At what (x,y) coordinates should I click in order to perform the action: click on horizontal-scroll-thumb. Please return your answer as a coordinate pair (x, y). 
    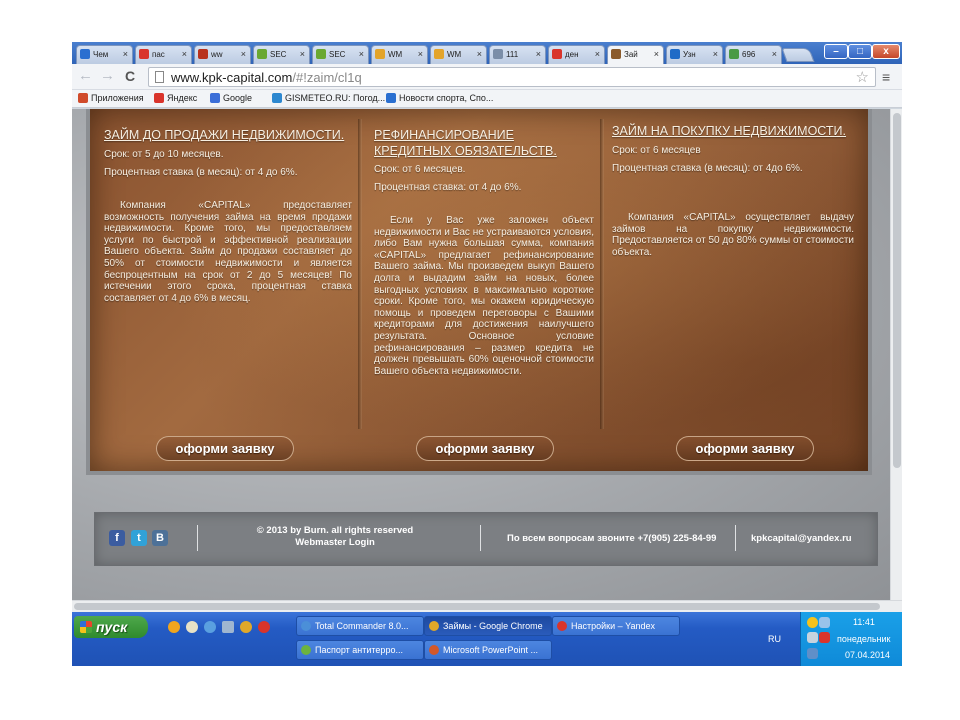
    Looking at the image, I should click on (477, 606).